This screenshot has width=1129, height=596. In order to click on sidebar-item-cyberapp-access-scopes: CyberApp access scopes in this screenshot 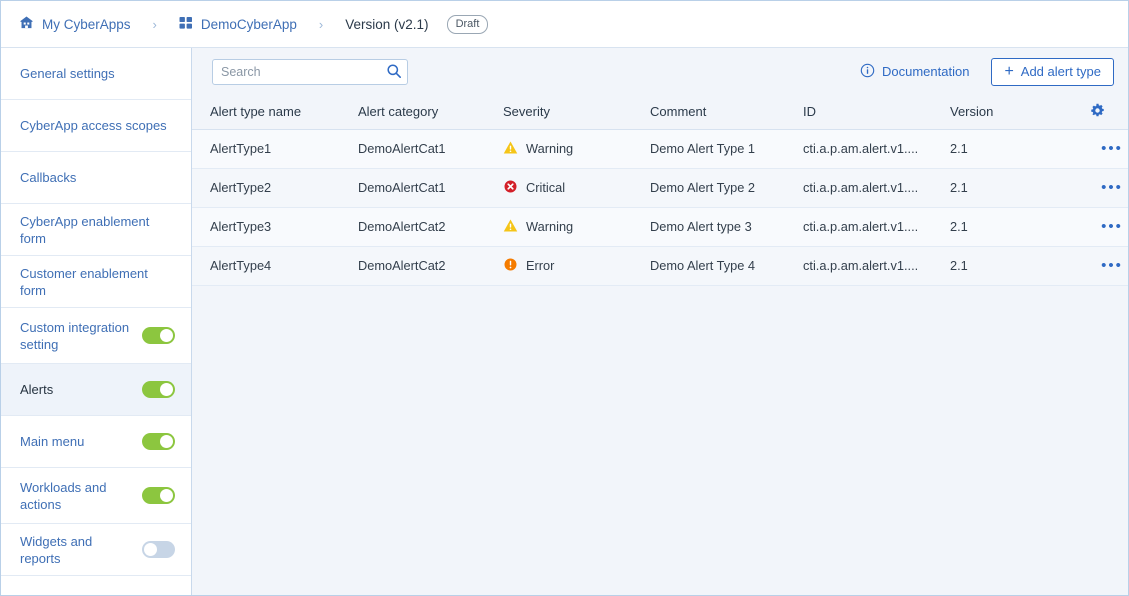, I will do `click(96, 126)`.